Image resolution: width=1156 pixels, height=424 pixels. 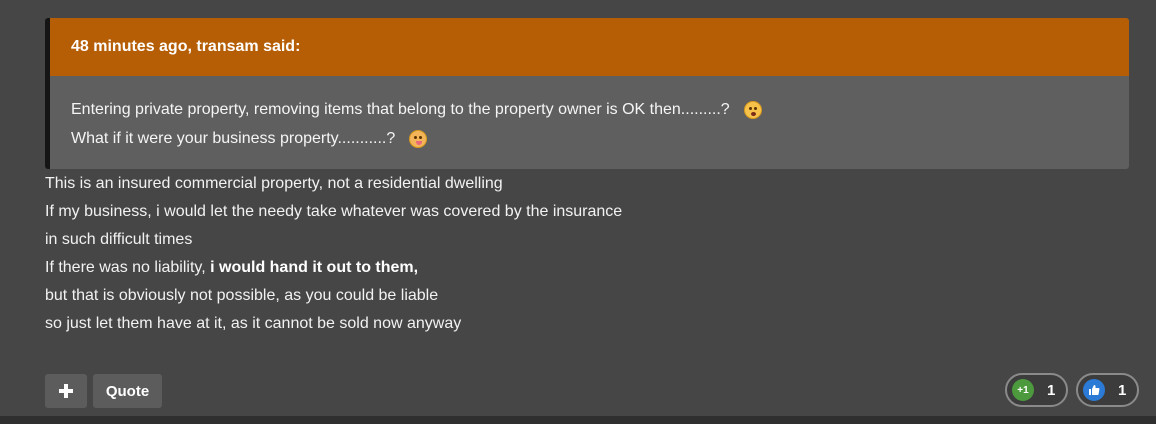 What do you see at coordinates (128, 267) in the screenshot?
I see `post-line-text: If there was no liability,` at bounding box center [128, 267].